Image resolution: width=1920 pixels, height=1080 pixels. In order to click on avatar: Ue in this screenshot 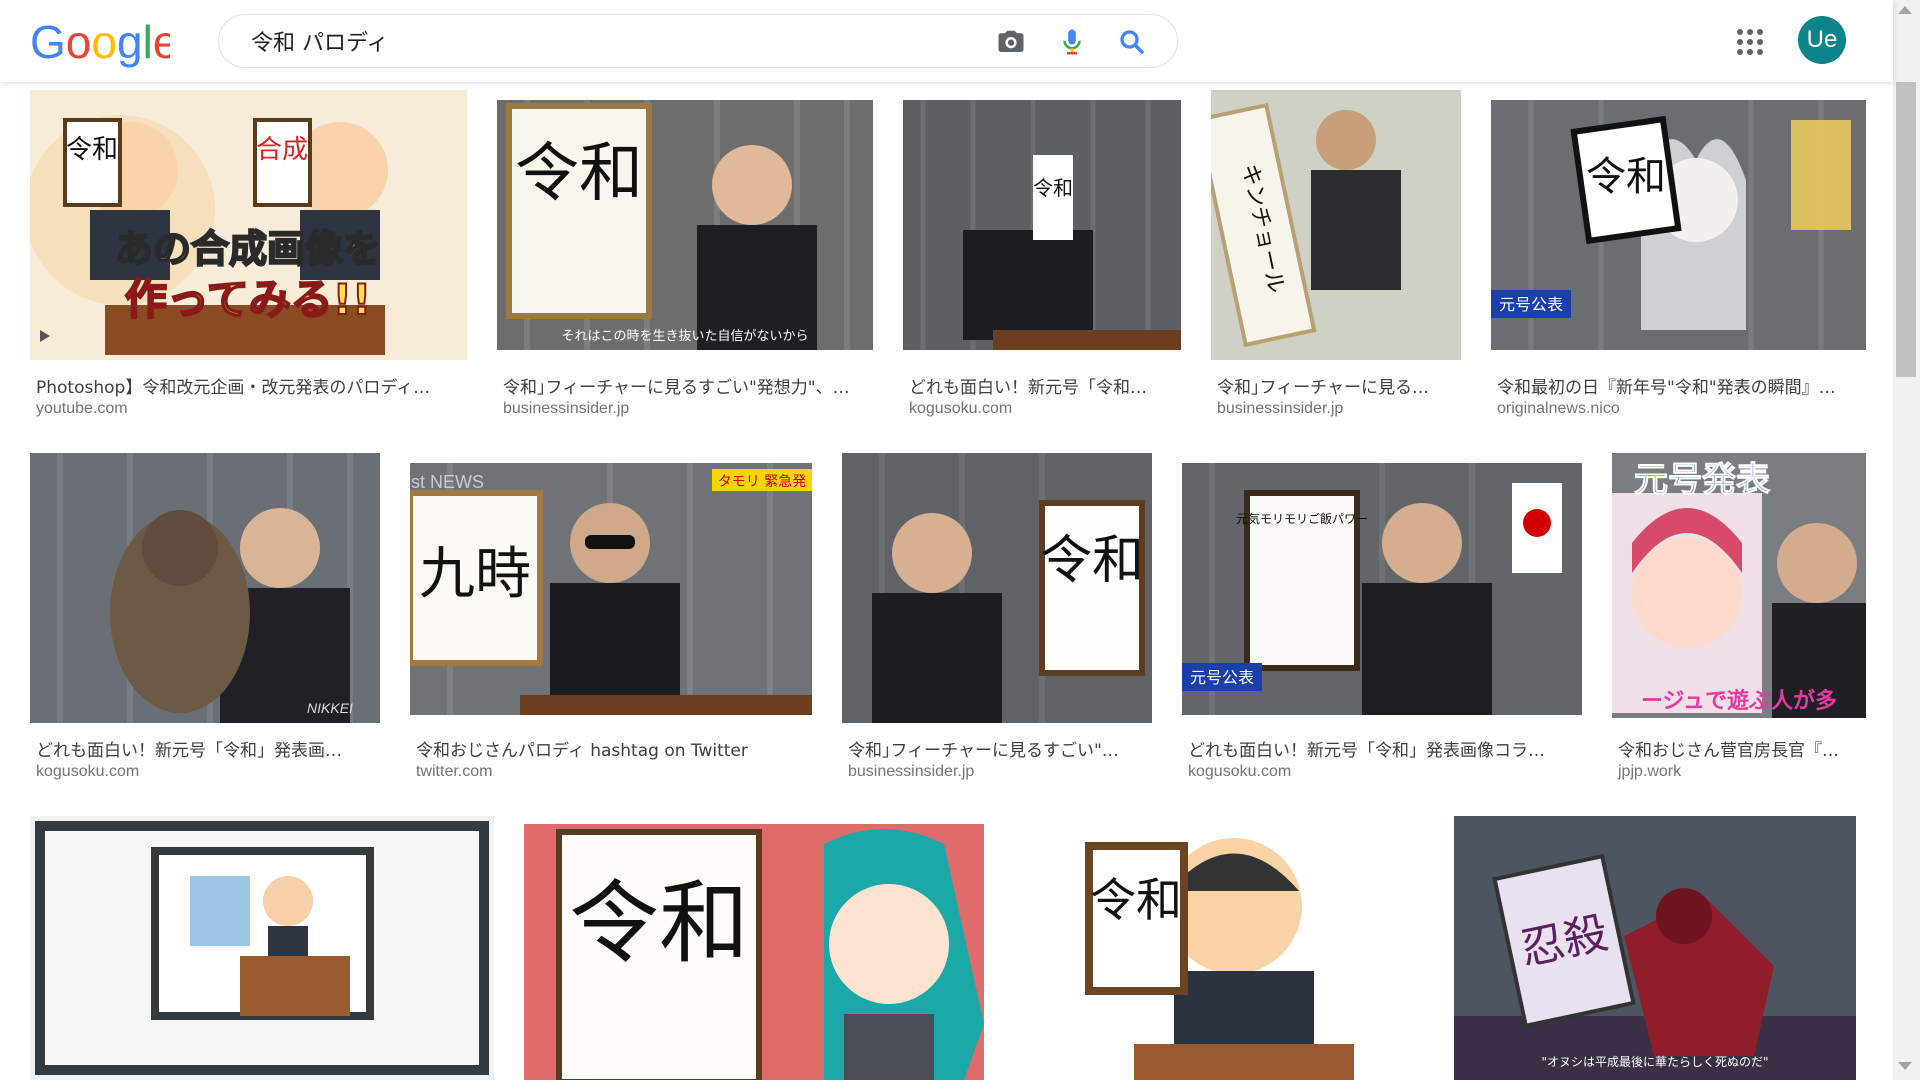, I will do `click(1822, 40)`.